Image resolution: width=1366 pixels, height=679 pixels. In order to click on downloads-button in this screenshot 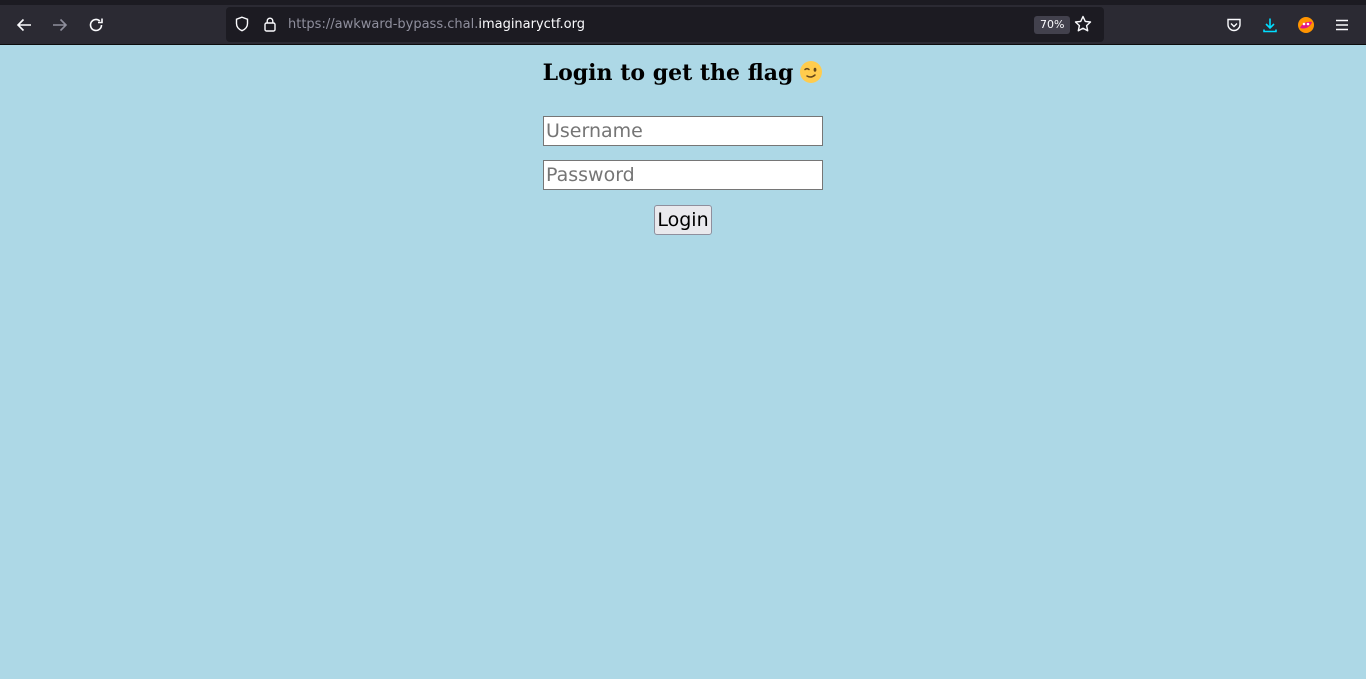, I will do `click(1270, 25)`.